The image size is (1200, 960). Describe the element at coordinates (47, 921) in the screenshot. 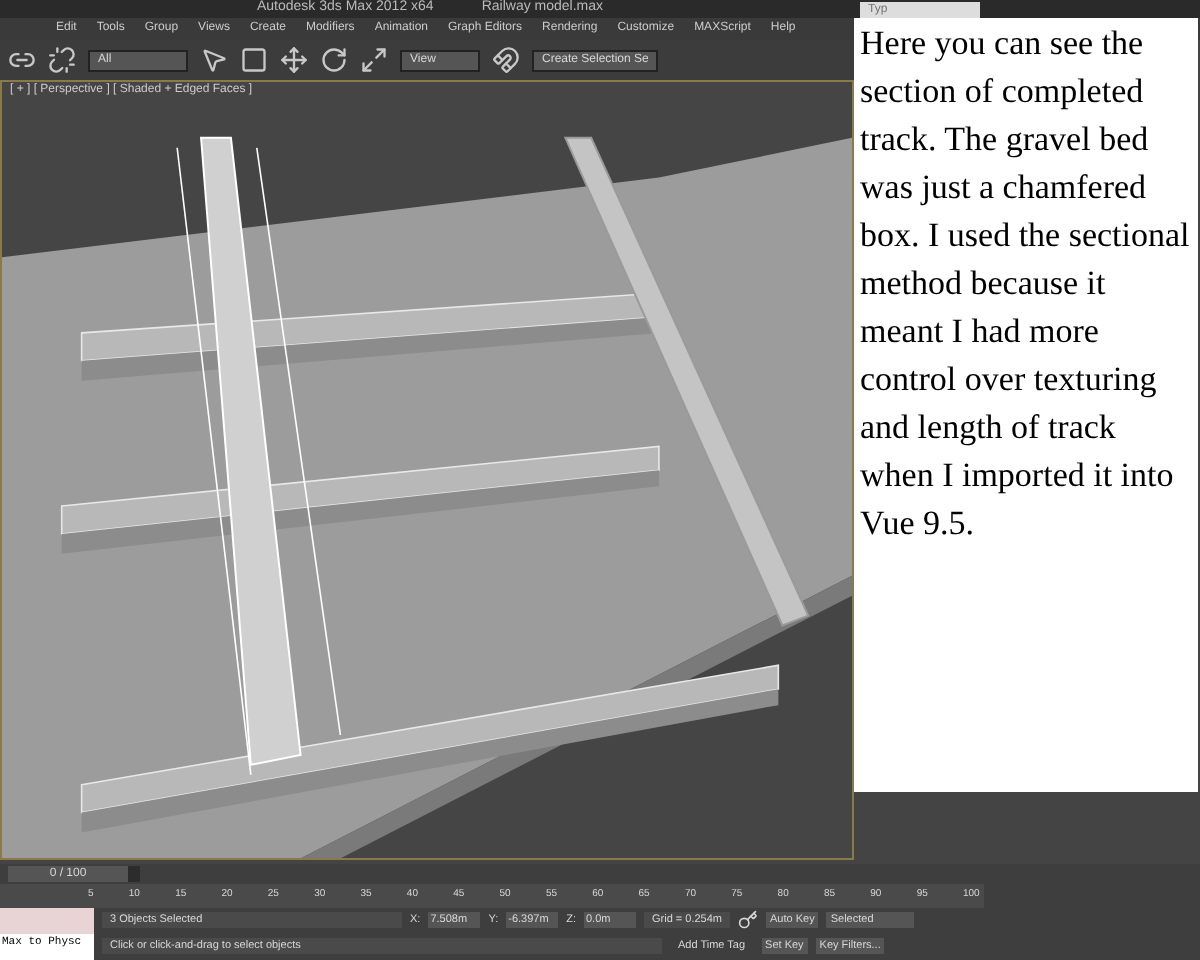

I see `listener-input` at that location.